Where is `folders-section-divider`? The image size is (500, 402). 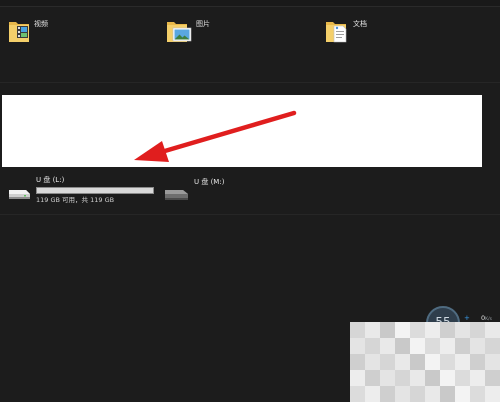 folders-section-divider is located at coordinates (250, 82).